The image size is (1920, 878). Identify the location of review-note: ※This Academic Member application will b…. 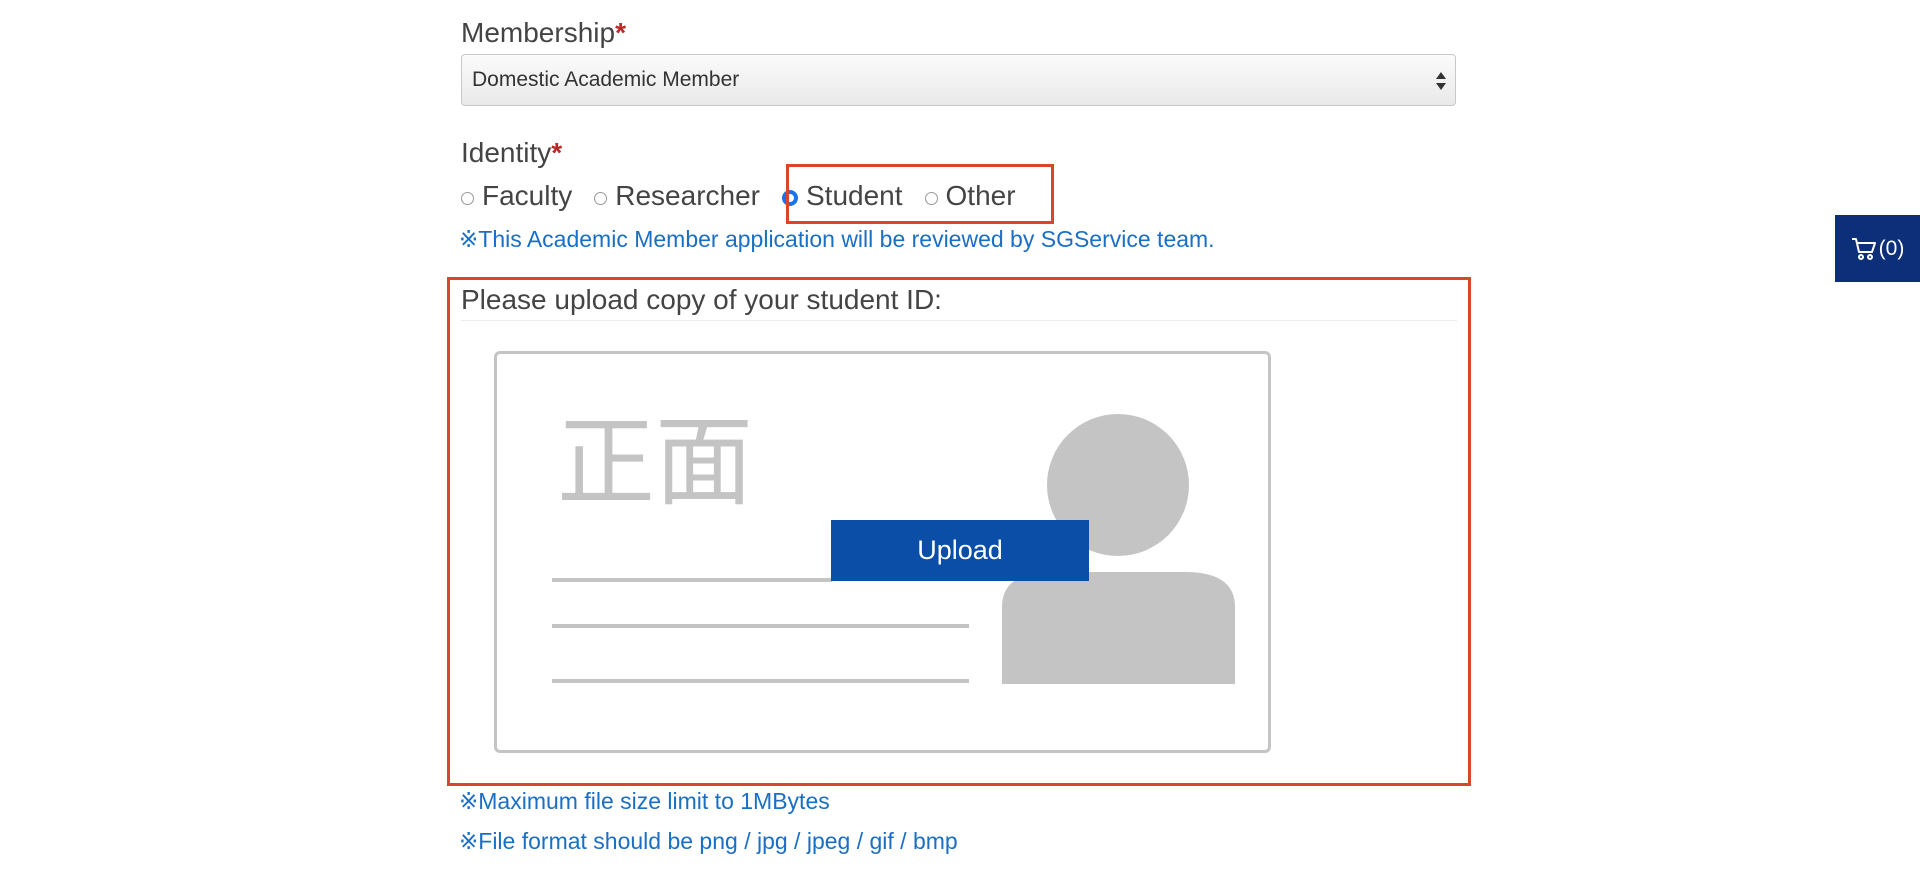
(837, 239).